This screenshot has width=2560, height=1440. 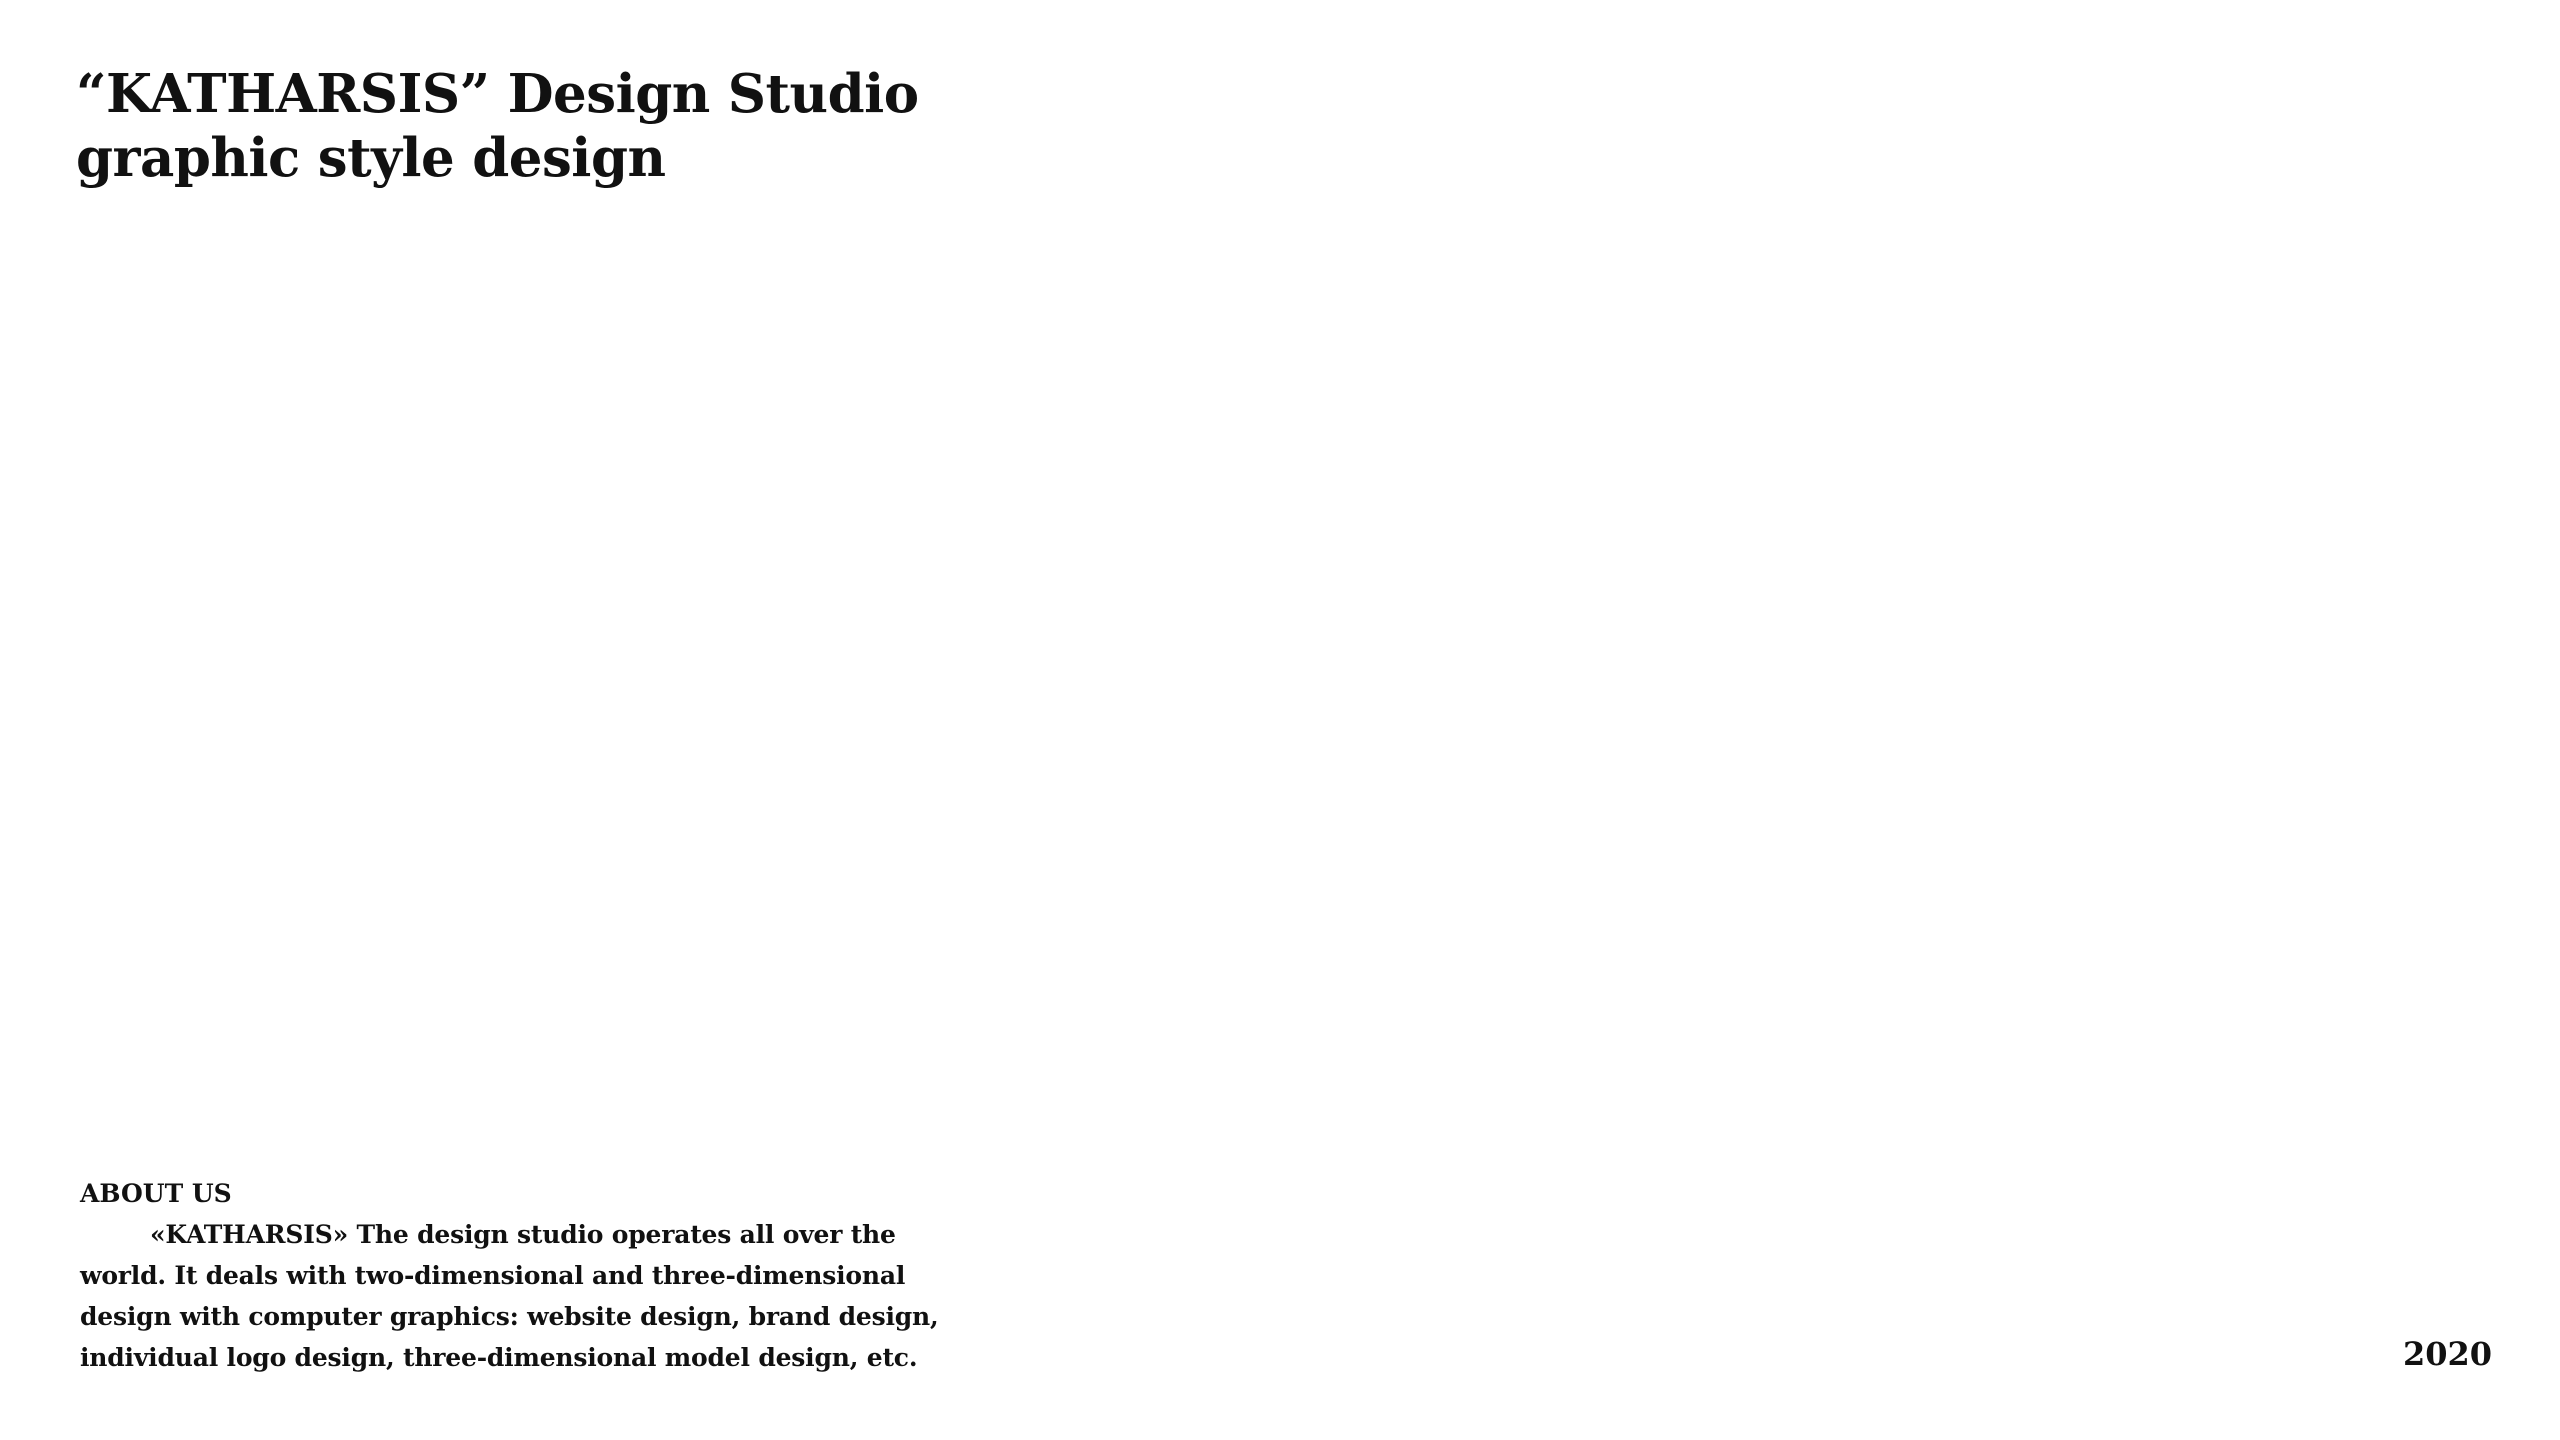 What do you see at coordinates (156, 1193) in the screenshot?
I see `about-heading: ABOUT US` at bounding box center [156, 1193].